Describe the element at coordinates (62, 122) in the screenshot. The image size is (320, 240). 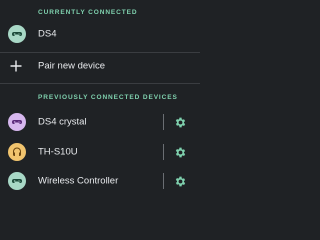
I see `device-name: DS4 crystal` at that location.